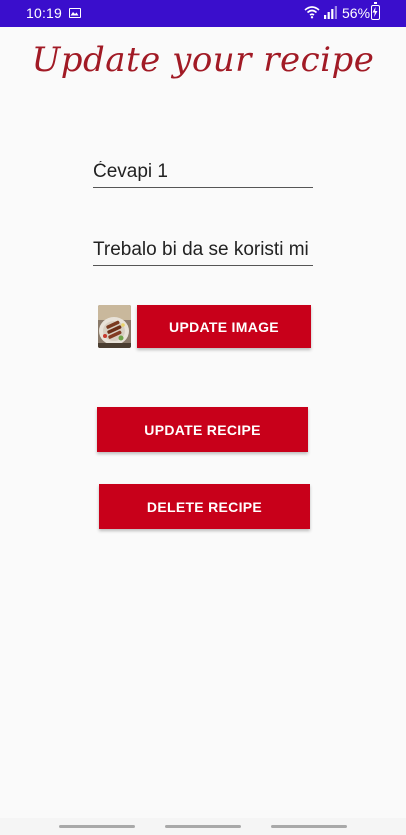  I want to click on signal-icon, so click(331, 14).